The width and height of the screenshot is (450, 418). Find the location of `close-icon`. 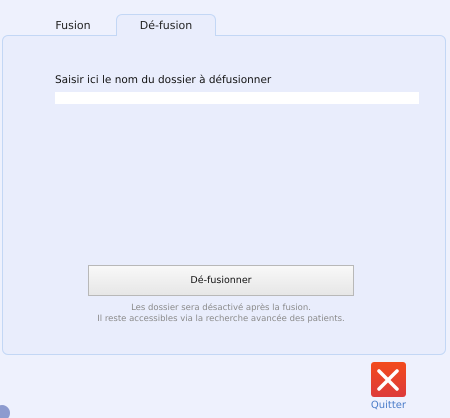

close-icon is located at coordinates (388, 380).